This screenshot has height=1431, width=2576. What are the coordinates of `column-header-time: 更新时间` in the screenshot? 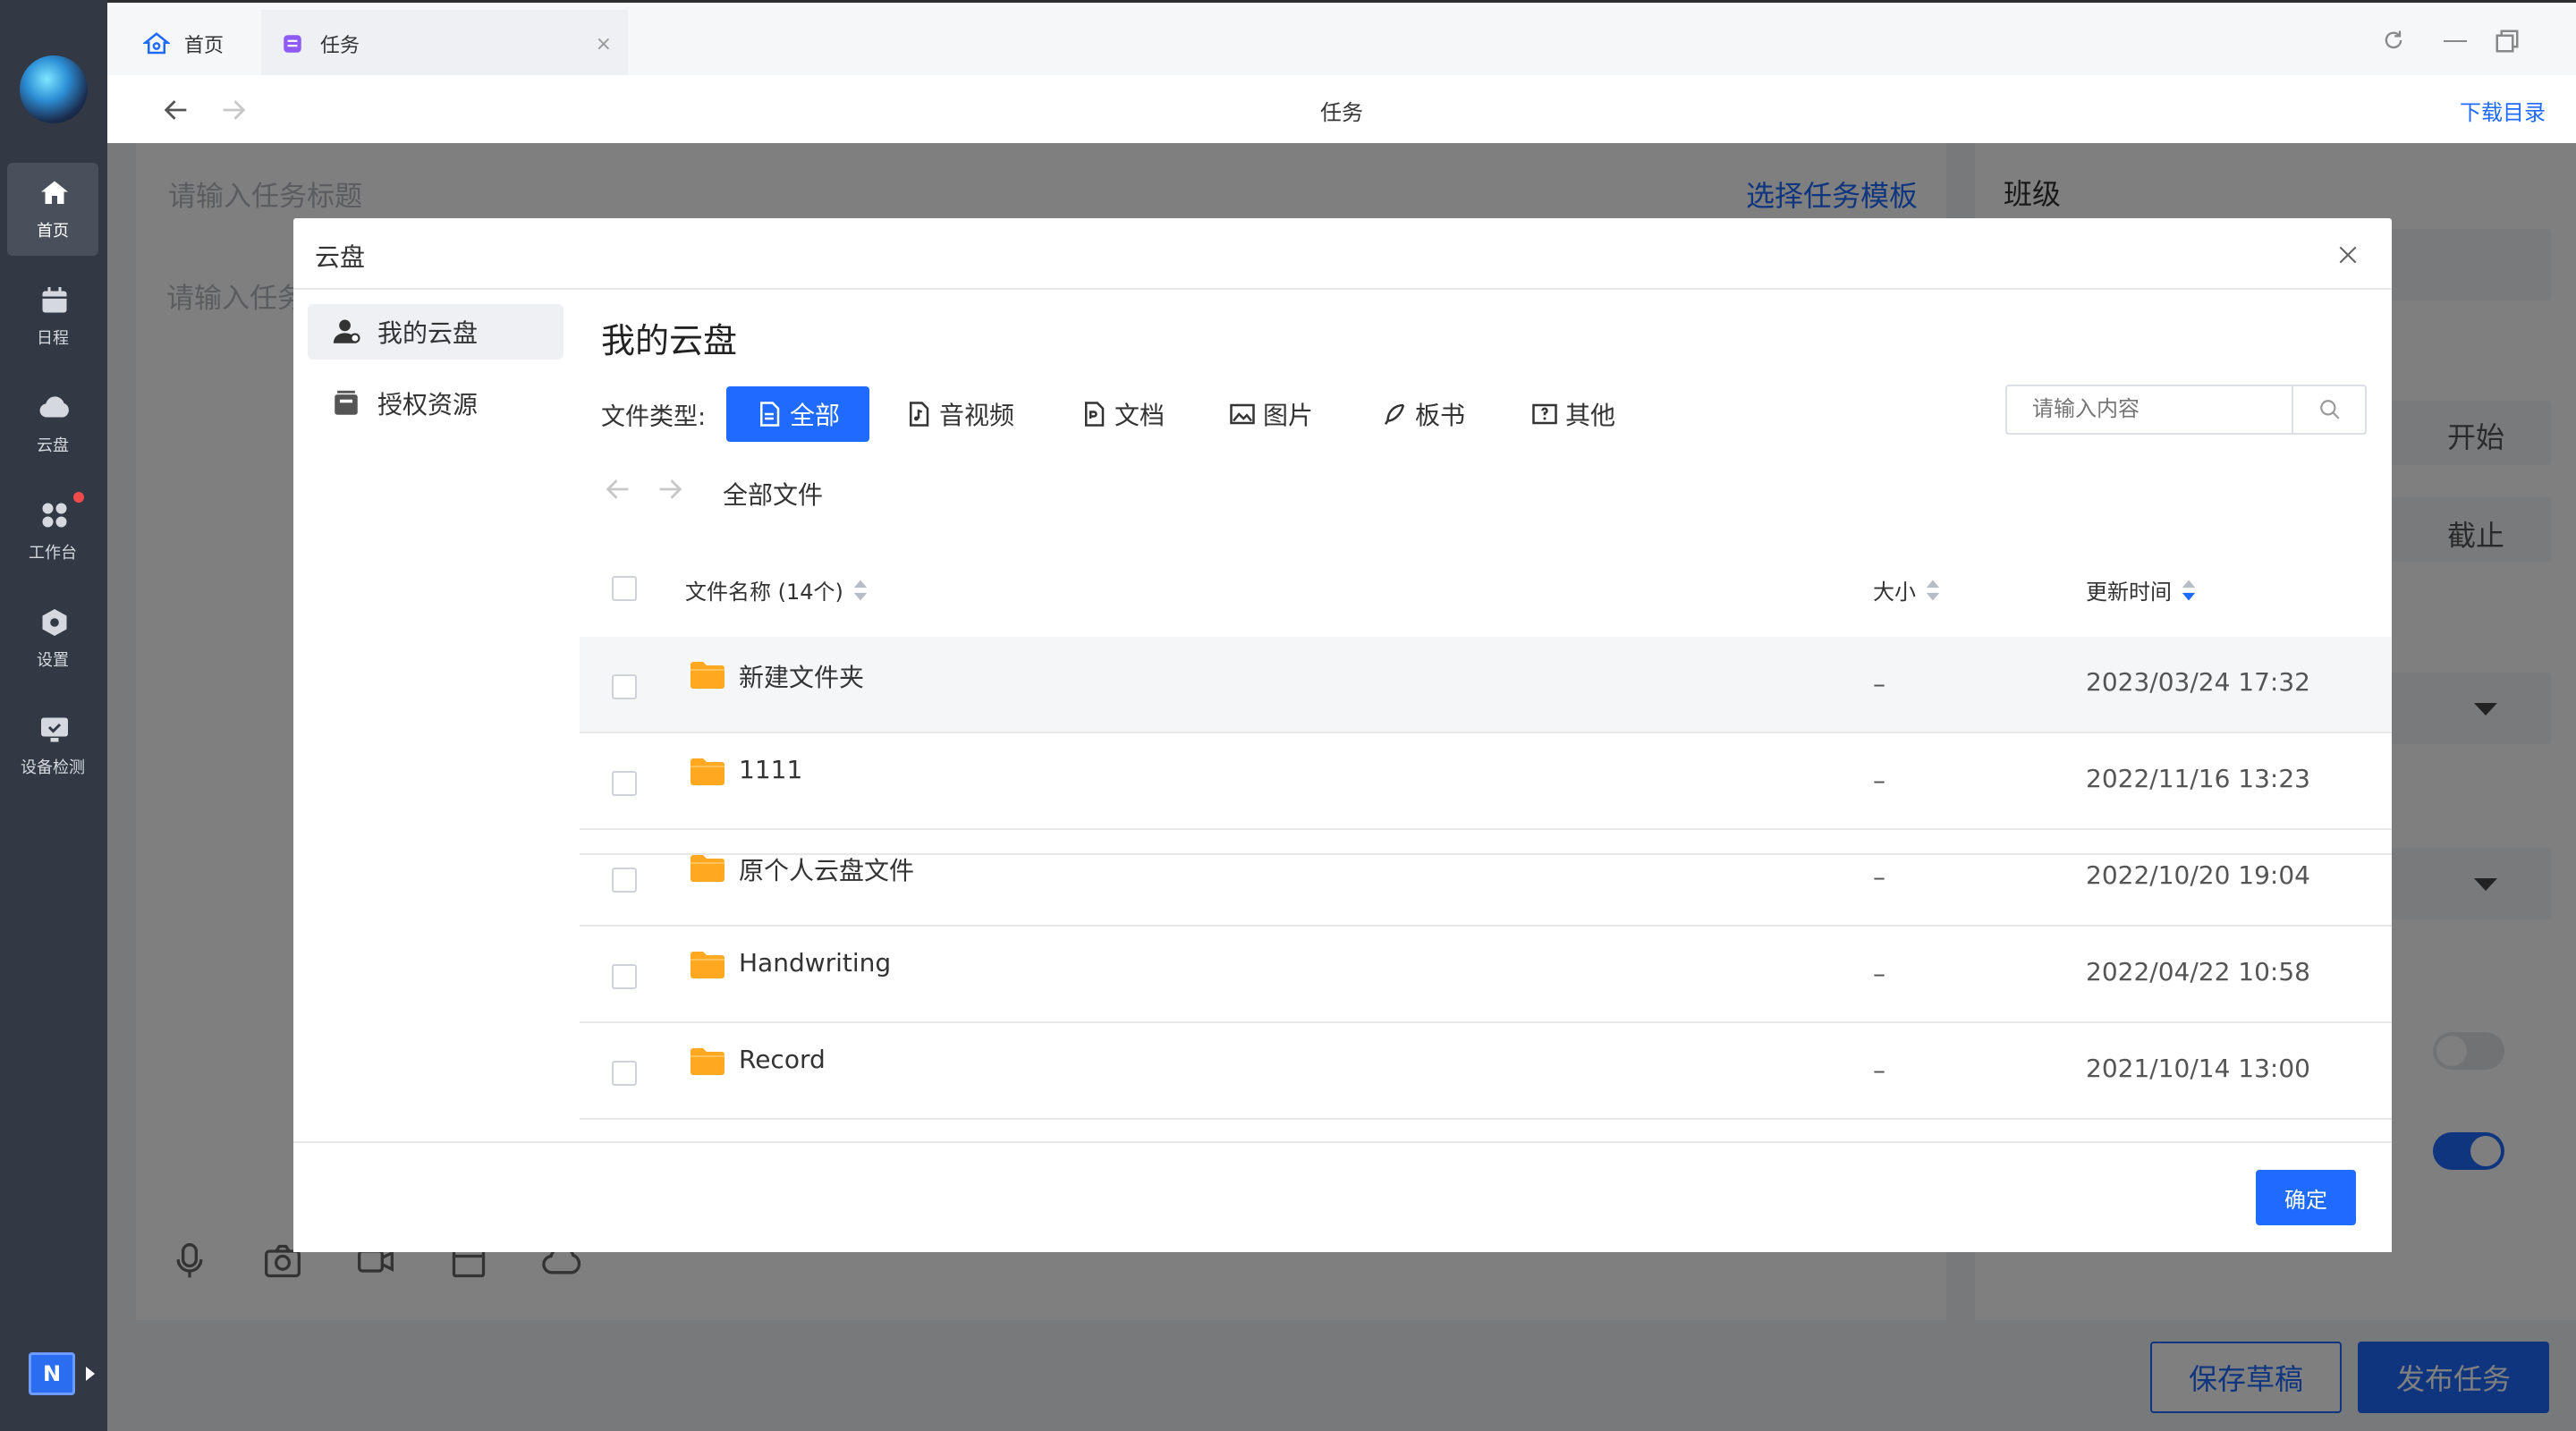 It's located at (2141, 589).